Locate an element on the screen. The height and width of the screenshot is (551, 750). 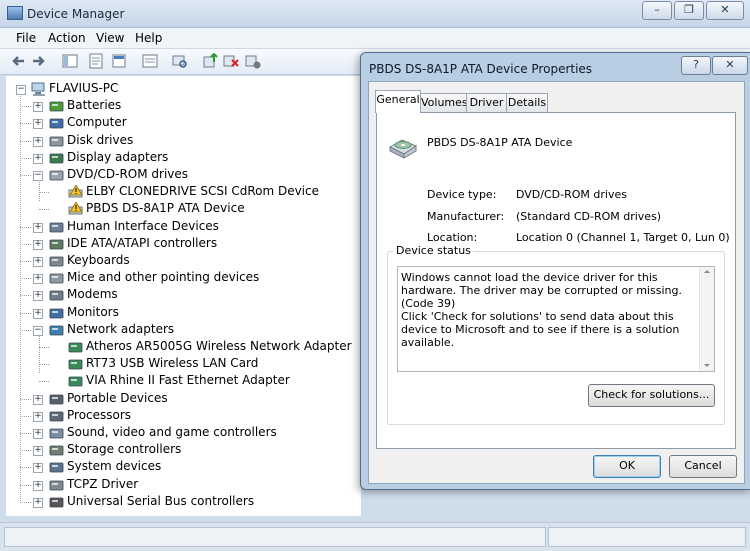
tree-category-item: + Human Interface Devices is located at coordinates (178, 227).